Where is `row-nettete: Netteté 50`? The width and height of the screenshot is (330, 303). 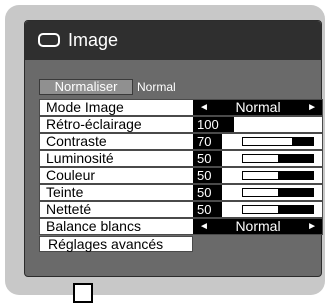 row-nettete: Netteté 50 is located at coordinates (181, 209).